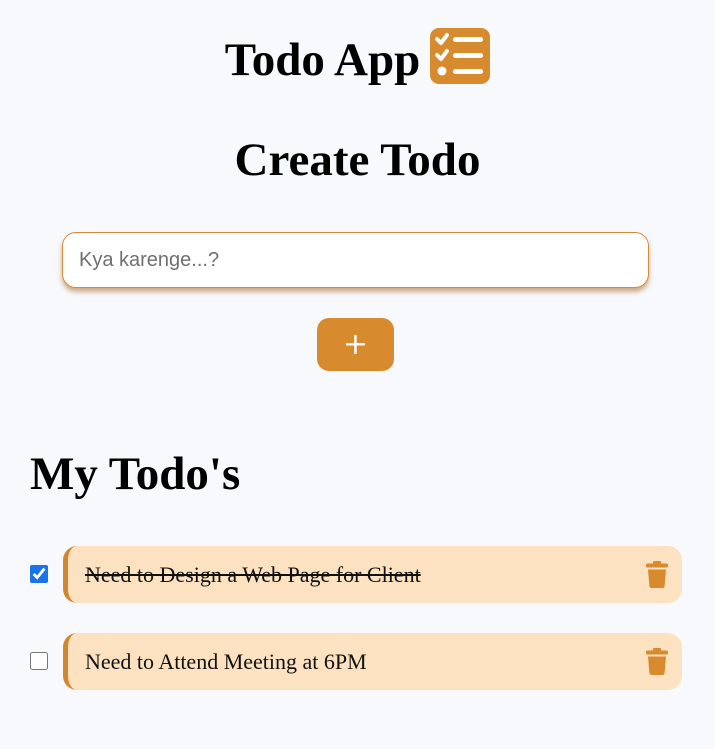 The height and width of the screenshot is (749, 715). What do you see at coordinates (253, 574) in the screenshot?
I see `todo-text: Need to Design a Web Page for Client` at bounding box center [253, 574].